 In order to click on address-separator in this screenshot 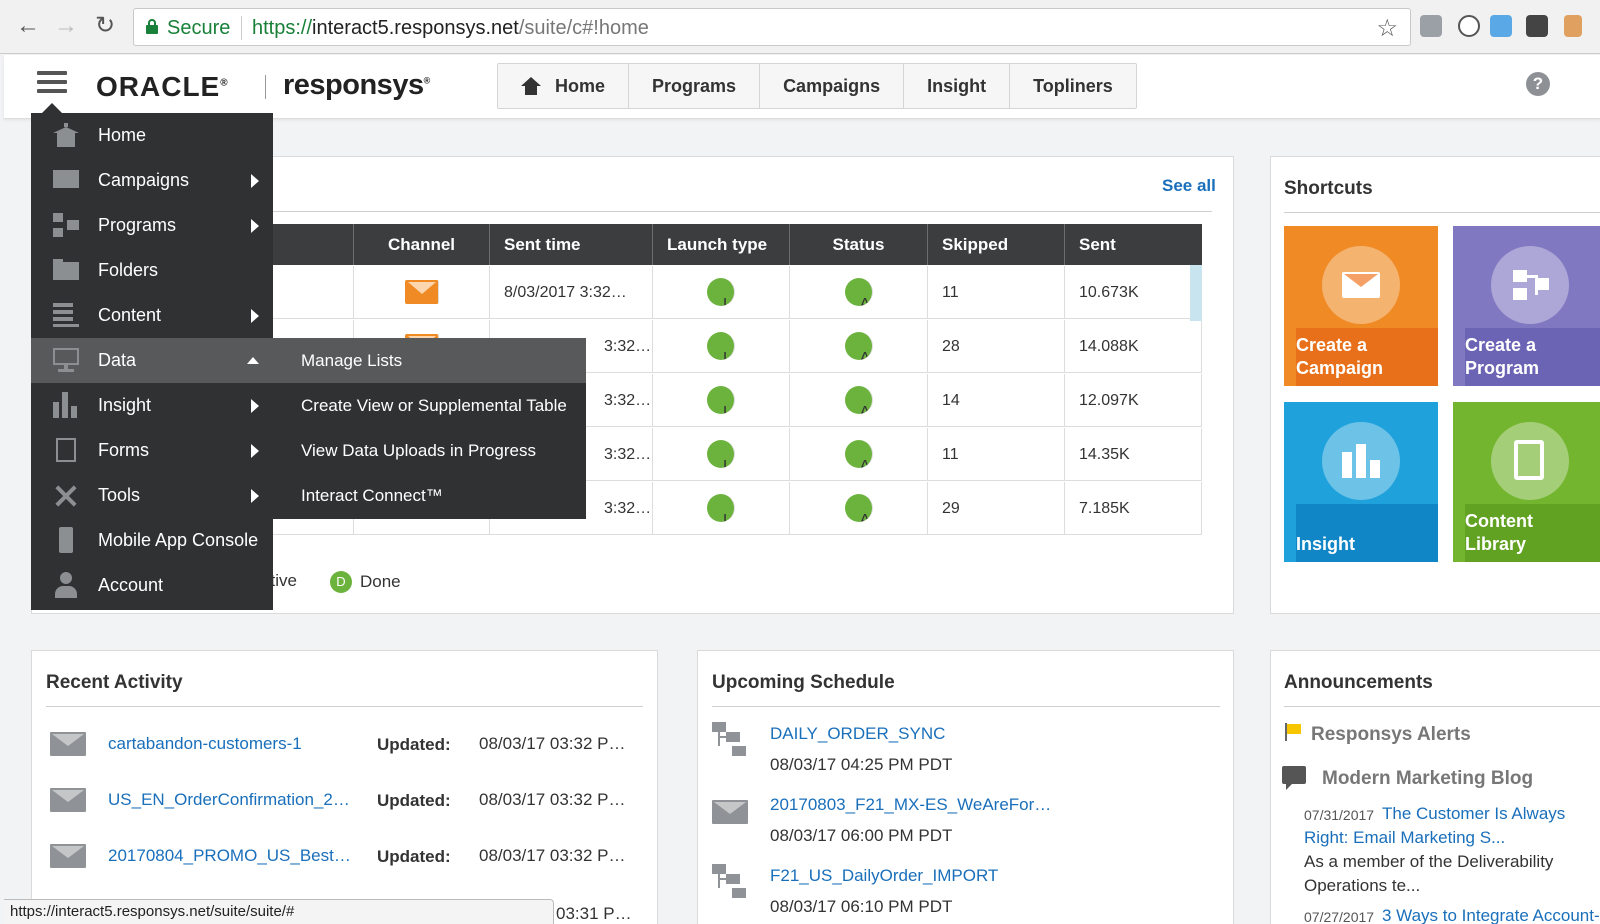, I will do `click(241, 28)`.